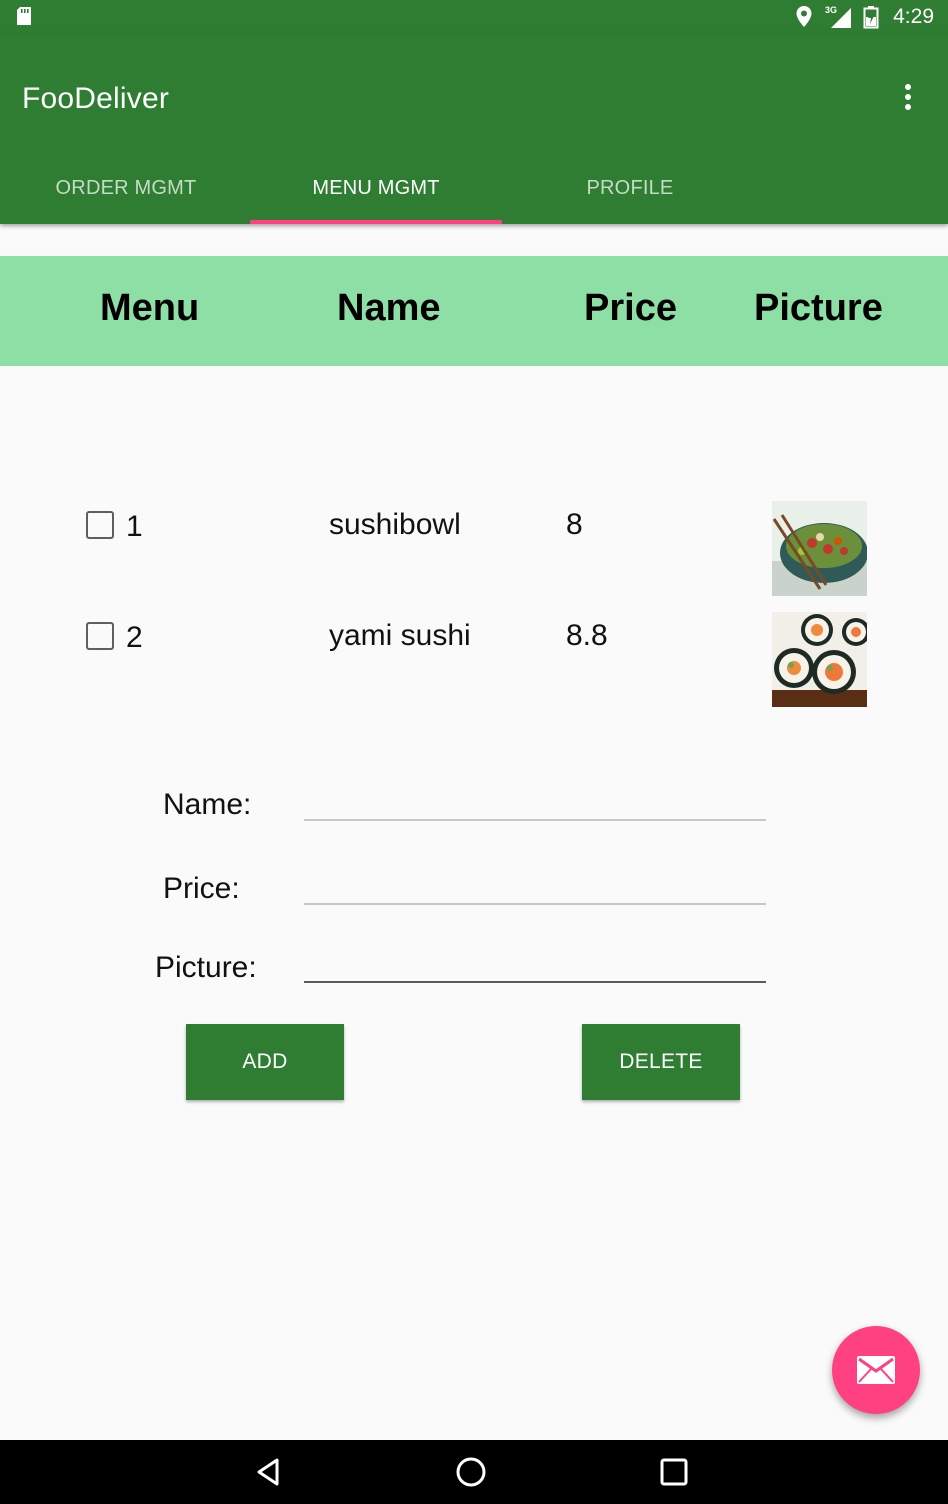  Describe the element at coordinates (630, 188) in the screenshot. I see `tab-profile: PROFILE` at that location.